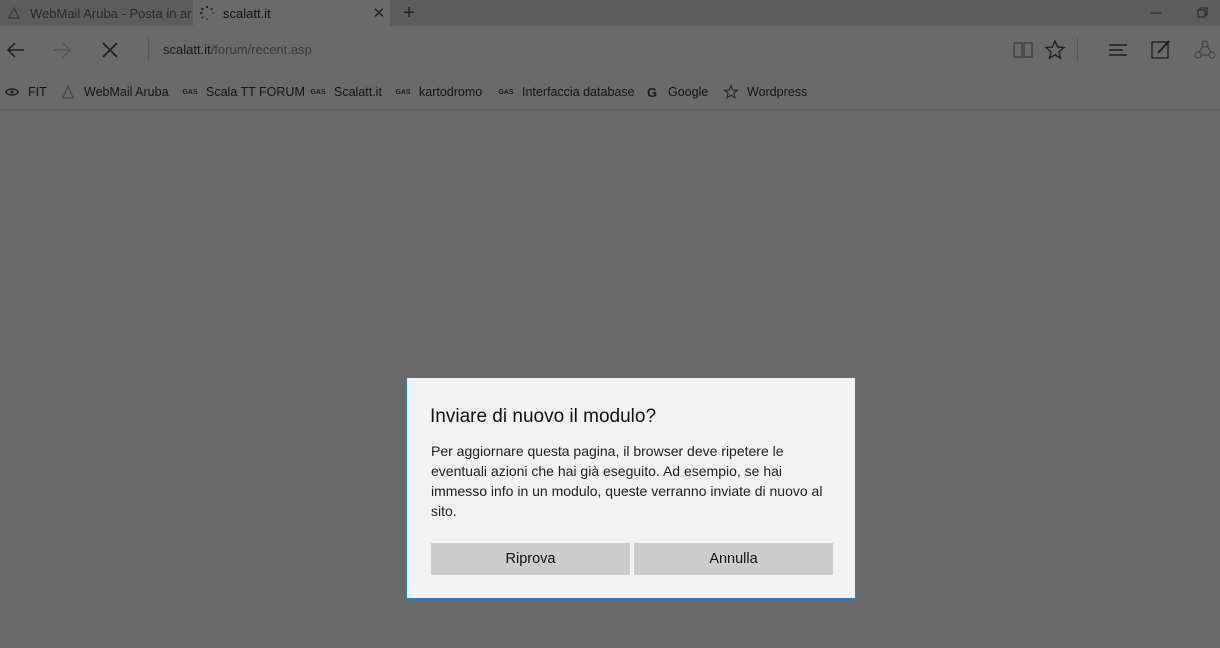 Image resolution: width=1220 pixels, height=648 pixels. What do you see at coordinates (1023, 50) in the screenshot?
I see `reading-view-icon` at bounding box center [1023, 50].